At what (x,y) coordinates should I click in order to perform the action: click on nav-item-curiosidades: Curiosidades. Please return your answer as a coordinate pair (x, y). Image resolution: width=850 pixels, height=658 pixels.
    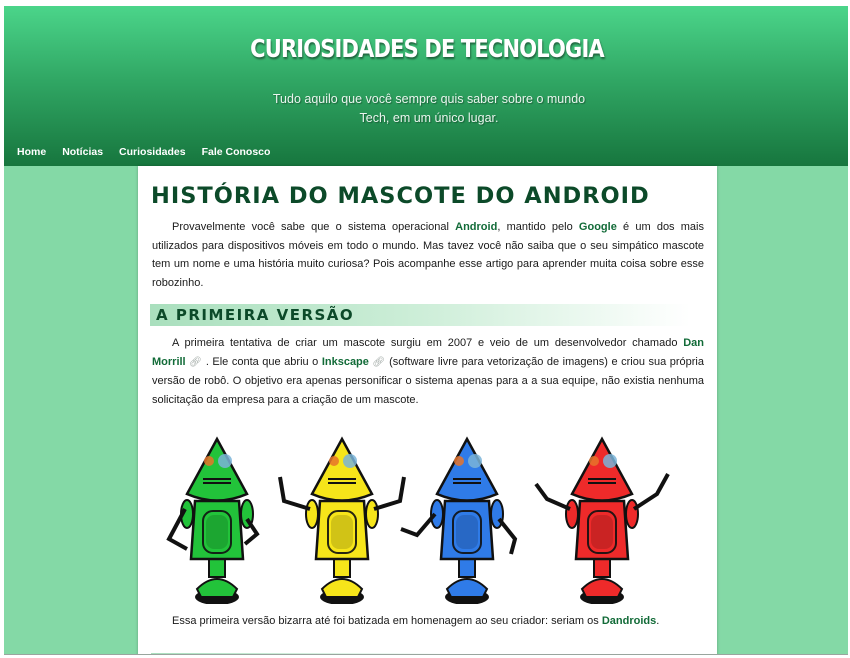
    Looking at the image, I should click on (152, 152).